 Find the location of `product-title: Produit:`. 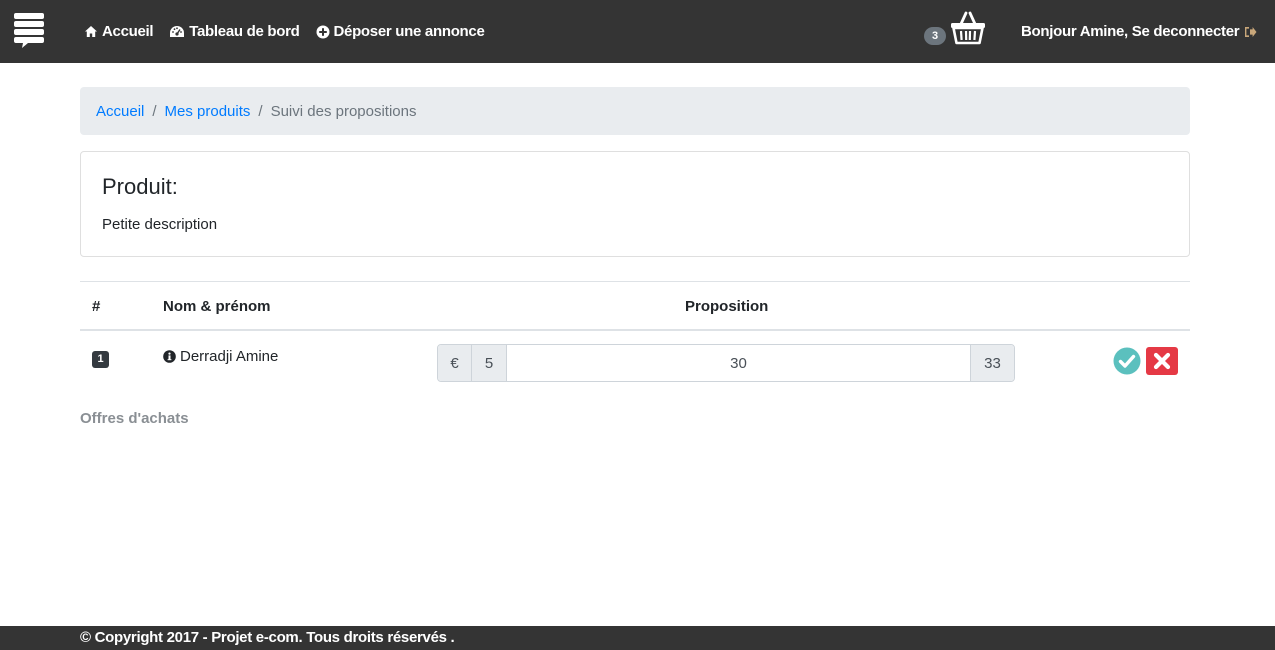

product-title: Produit: is located at coordinates (140, 186).